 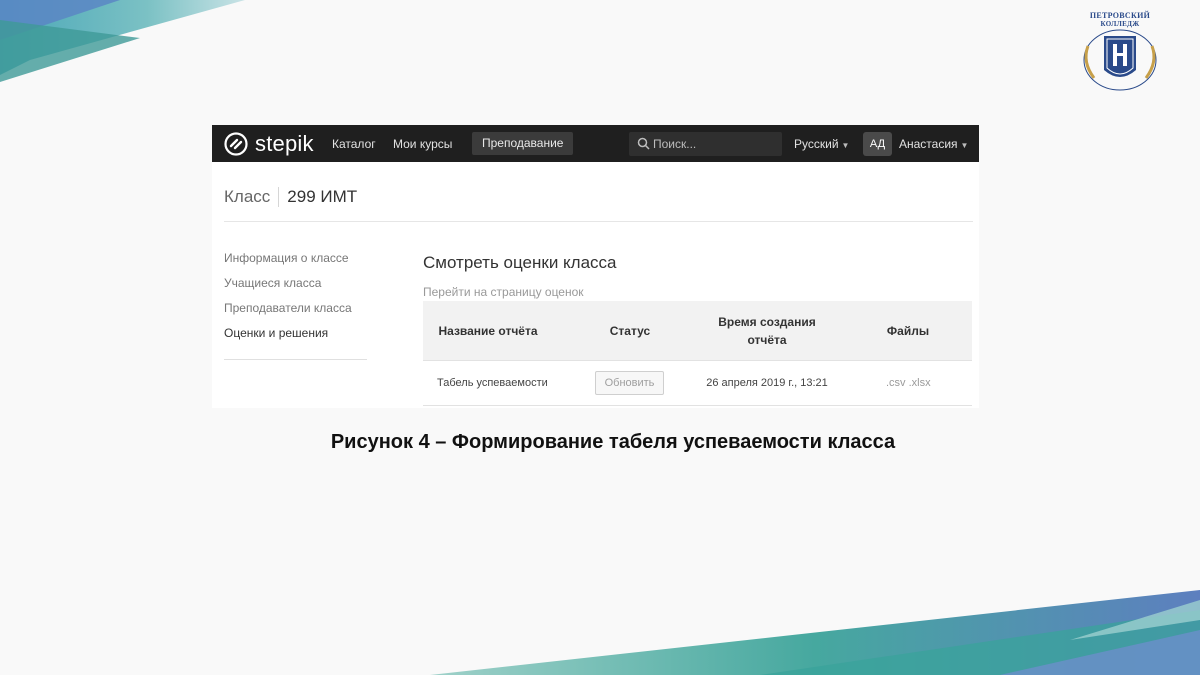 I want to click on report-files: .csv .xlsx, so click(x=908, y=383).